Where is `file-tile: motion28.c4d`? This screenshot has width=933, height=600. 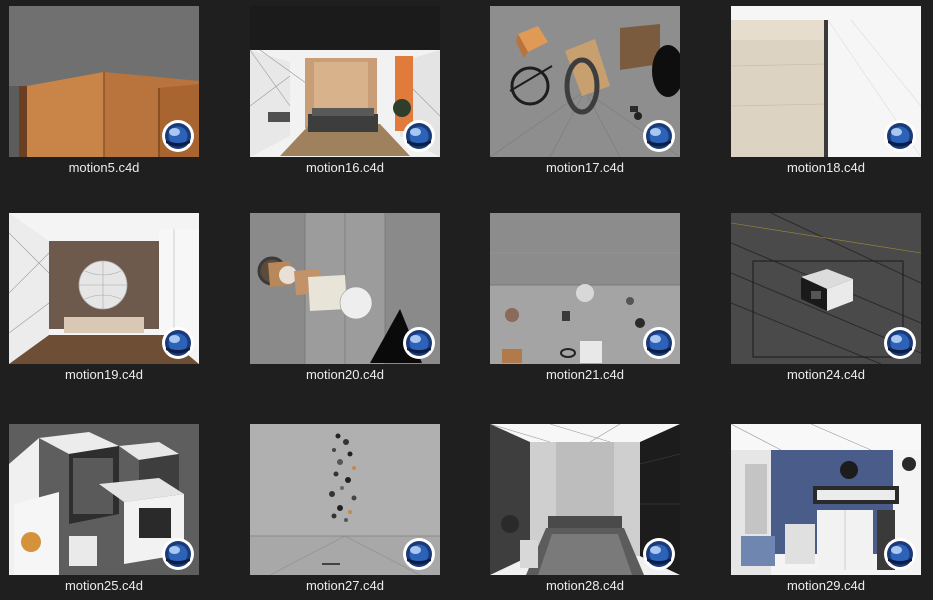
file-tile: motion28.c4d is located at coordinates (585, 512).